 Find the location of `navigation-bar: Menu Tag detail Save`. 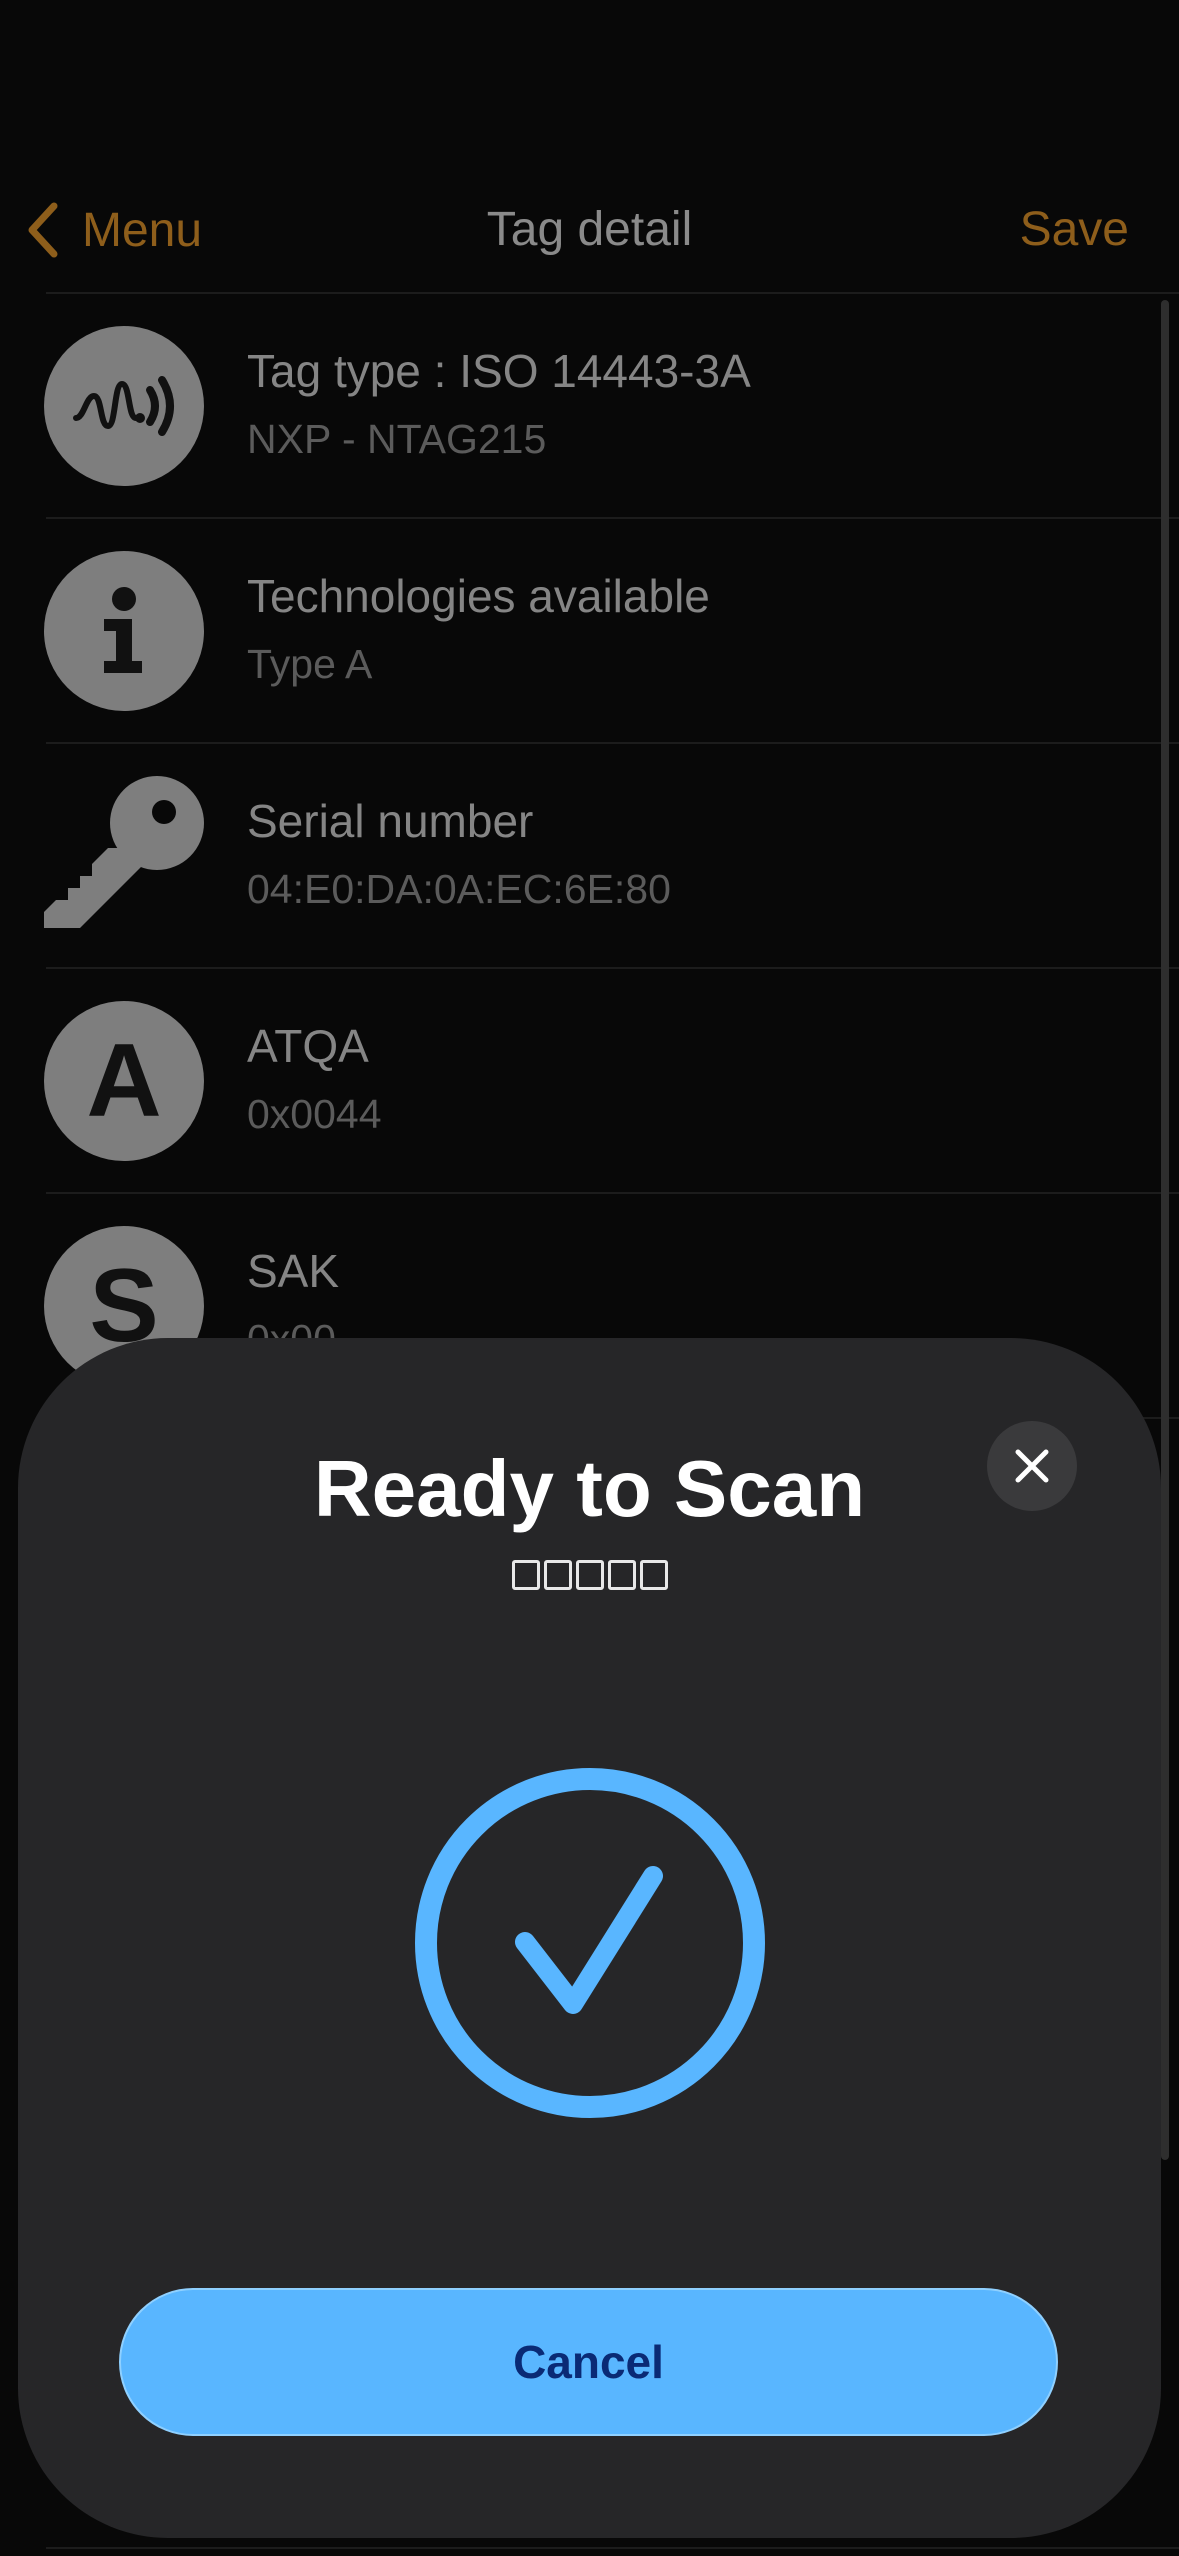

navigation-bar: Menu Tag detail Save is located at coordinates (589, 230).